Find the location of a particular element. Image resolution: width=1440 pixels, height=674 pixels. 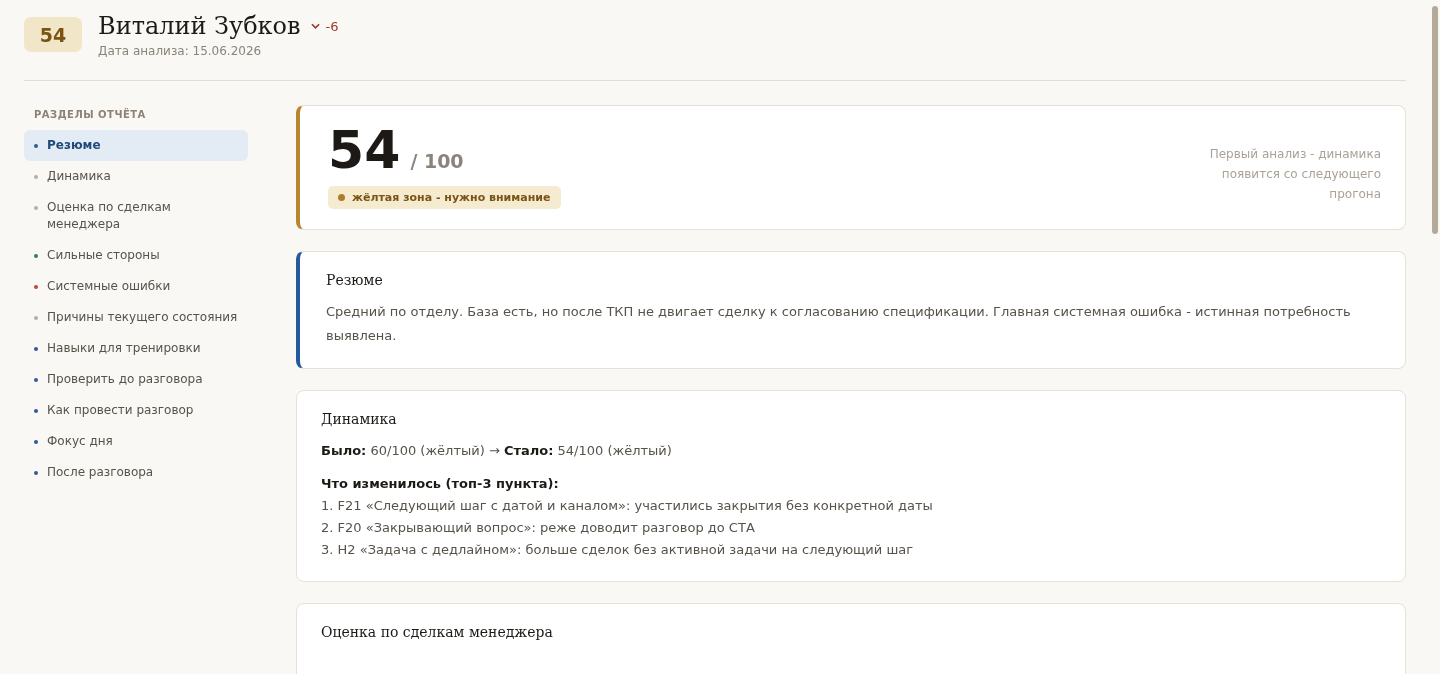

zone-tag: жёлтая зона - нужно внимание is located at coordinates (444, 197).